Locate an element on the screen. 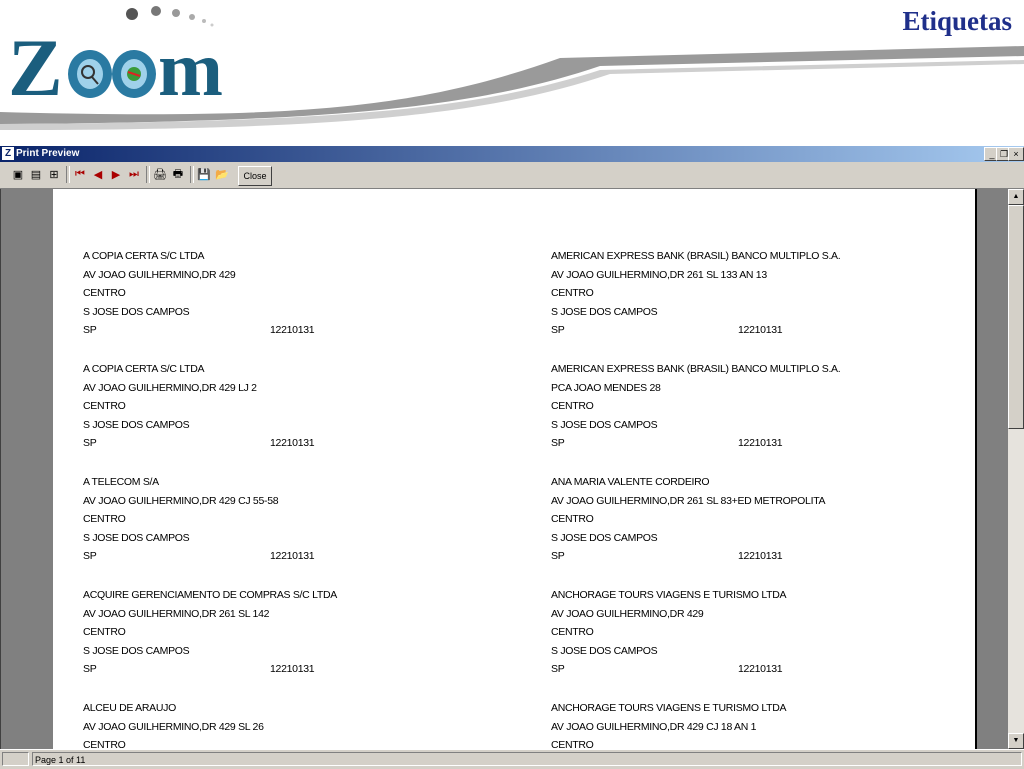 The image size is (1024, 769). label-line: ALCEU DE ARAUJO is located at coordinates (129, 708).